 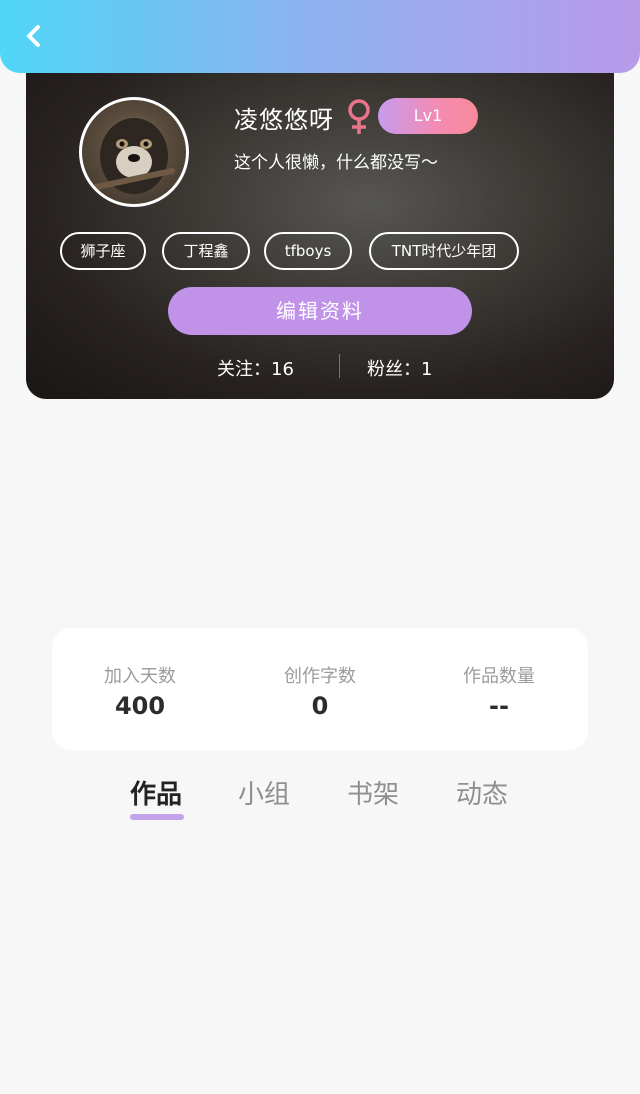 What do you see at coordinates (320, 36) in the screenshot?
I see `top-bar` at bounding box center [320, 36].